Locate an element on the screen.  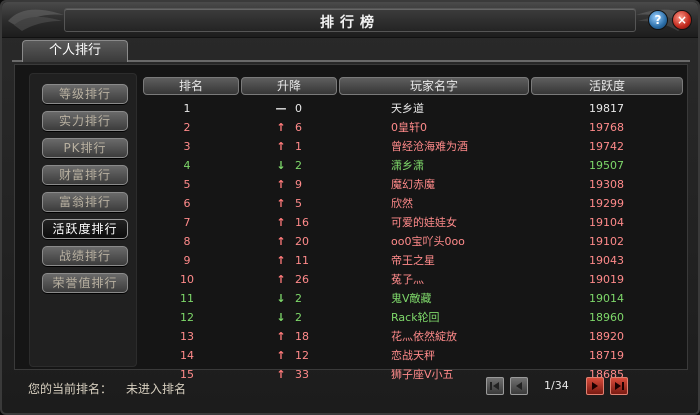
rank-cell: 7 is located at coordinates (187, 222).